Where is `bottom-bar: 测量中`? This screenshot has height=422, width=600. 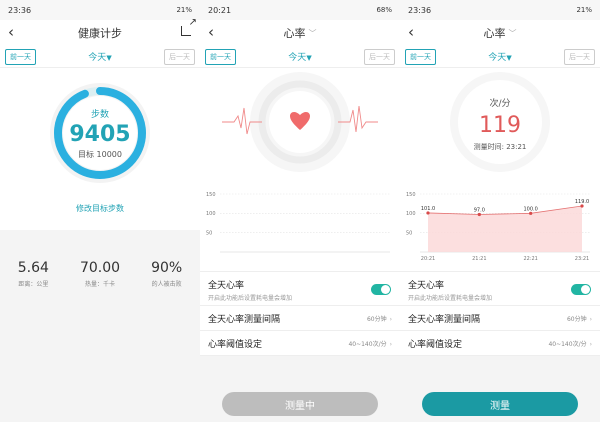
bottom-bar: 测量中 is located at coordinates (300, 405).